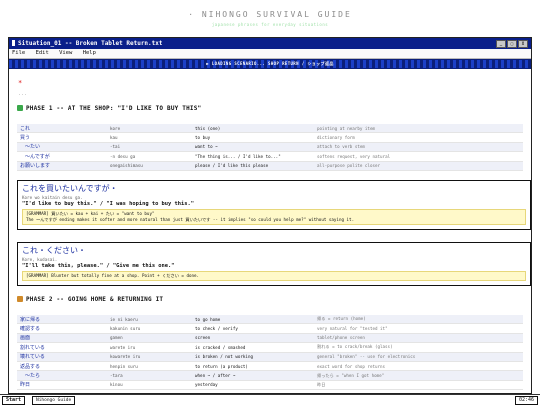 The width and height of the screenshot is (540, 405). I want to click on vocab-japanese: これ, so click(62, 129).